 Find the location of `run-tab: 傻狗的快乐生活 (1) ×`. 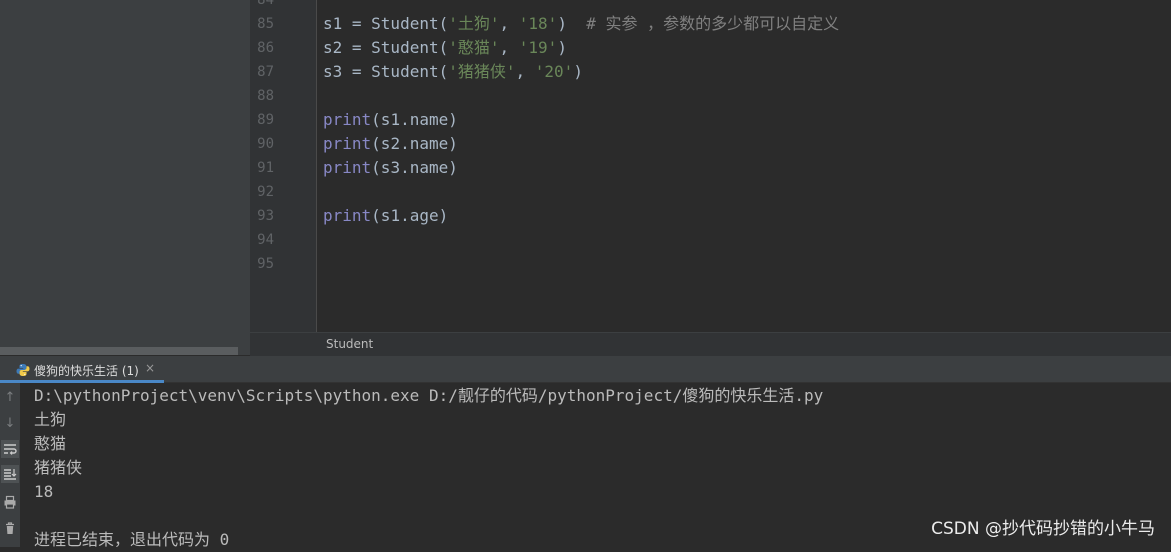

run-tab: 傻狗的快乐生活 (1) × is located at coordinates (82, 369).